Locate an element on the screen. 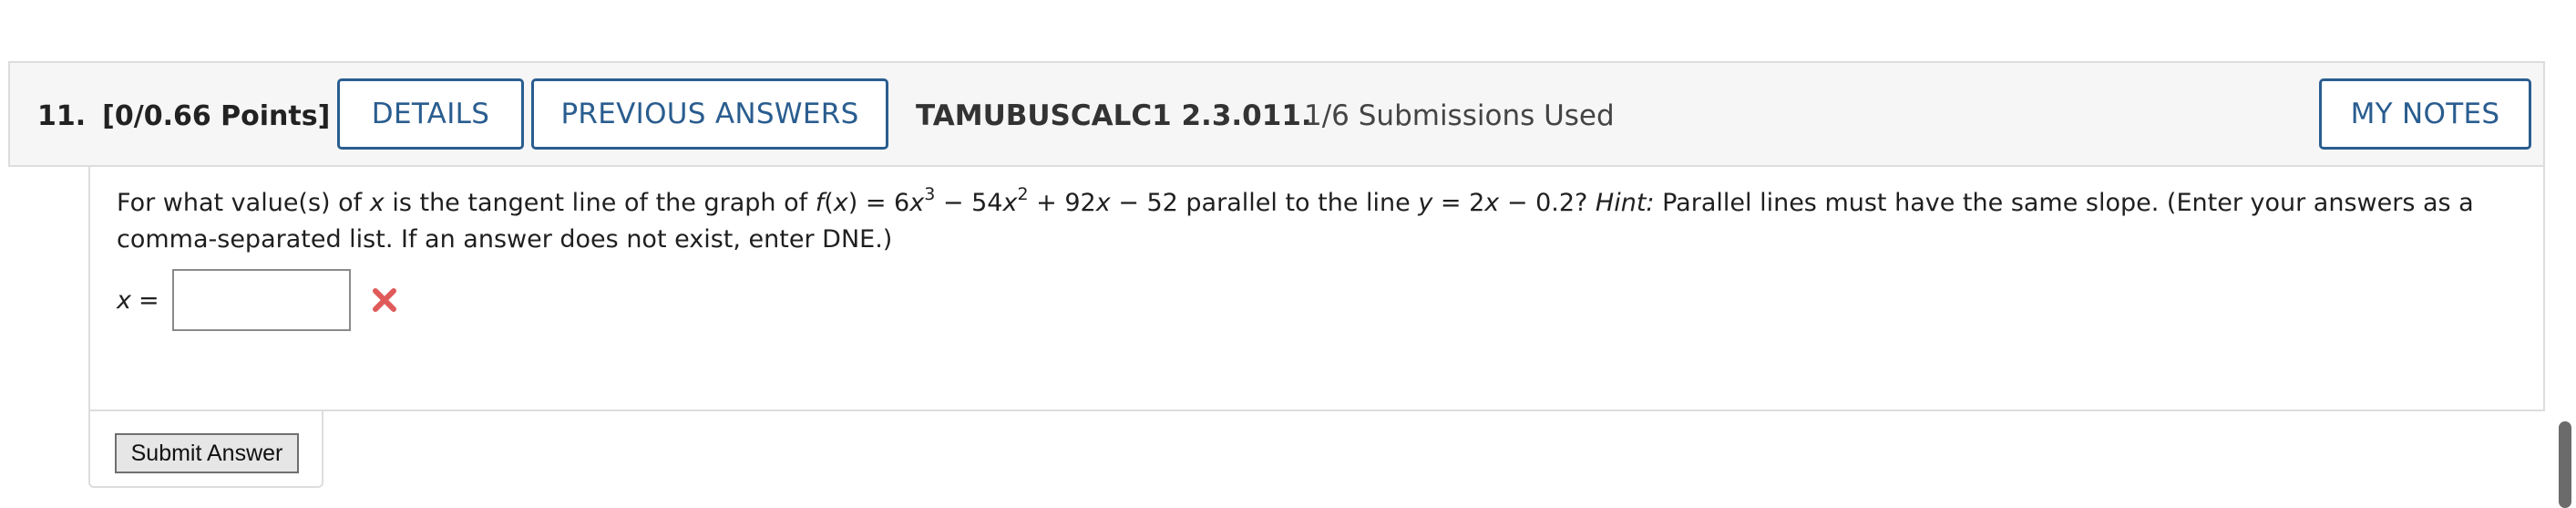  text-segment: ) = 6 is located at coordinates (878, 203).